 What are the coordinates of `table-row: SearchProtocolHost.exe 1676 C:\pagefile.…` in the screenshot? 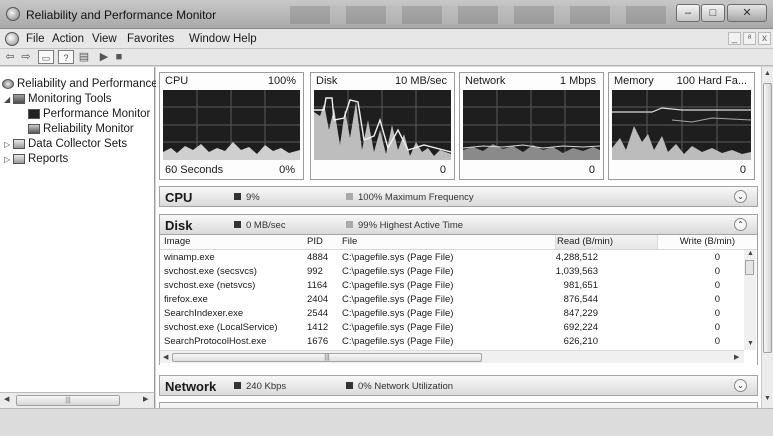 It's located at (451, 341).